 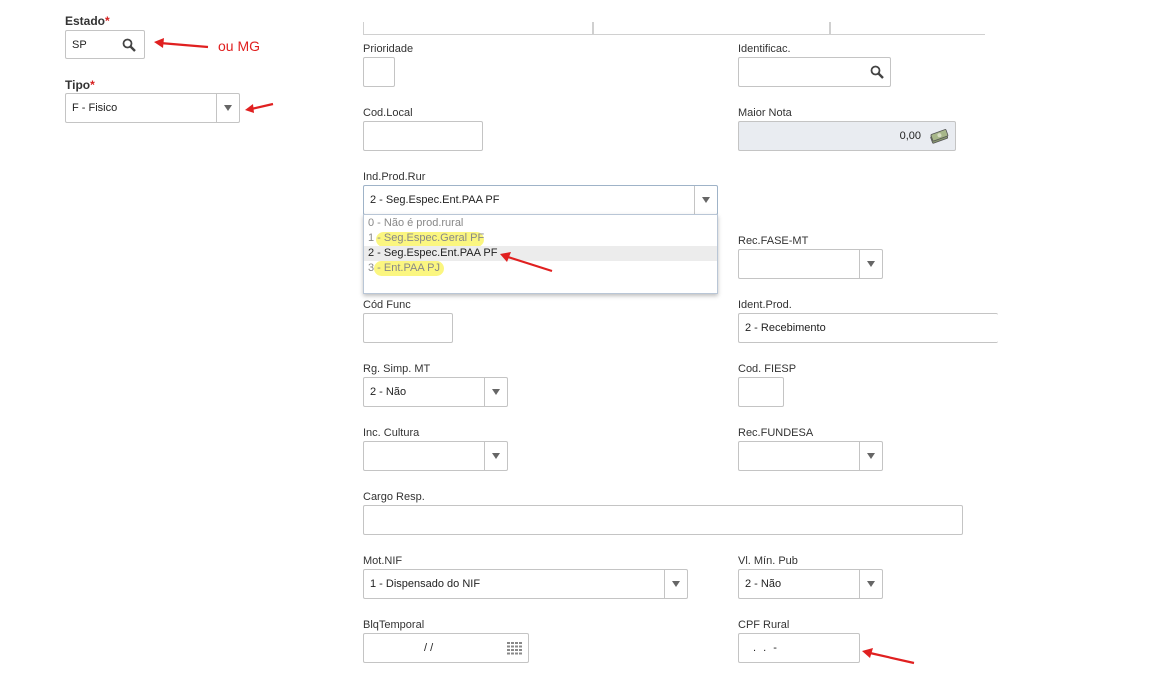 What do you see at coordinates (383, 561) in the screenshot?
I see `mot-nif-label: Mot.NIF` at bounding box center [383, 561].